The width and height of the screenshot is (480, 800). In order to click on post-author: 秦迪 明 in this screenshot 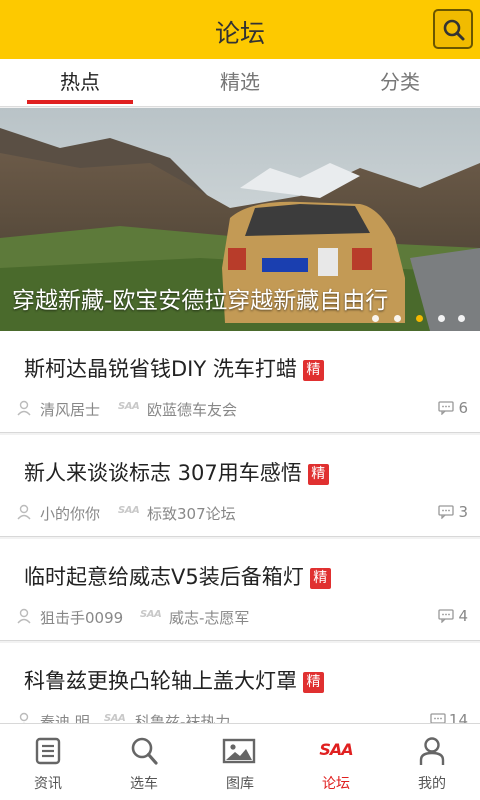, I will do `click(65, 718)`.